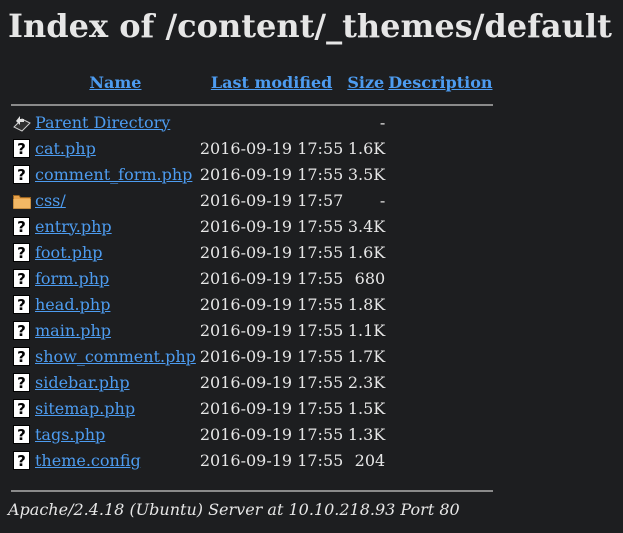 The height and width of the screenshot is (533, 623). What do you see at coordinates (366, 434) in the screenshot?
I see `size-cell: 1.3K` at bounding box center [366, 434].